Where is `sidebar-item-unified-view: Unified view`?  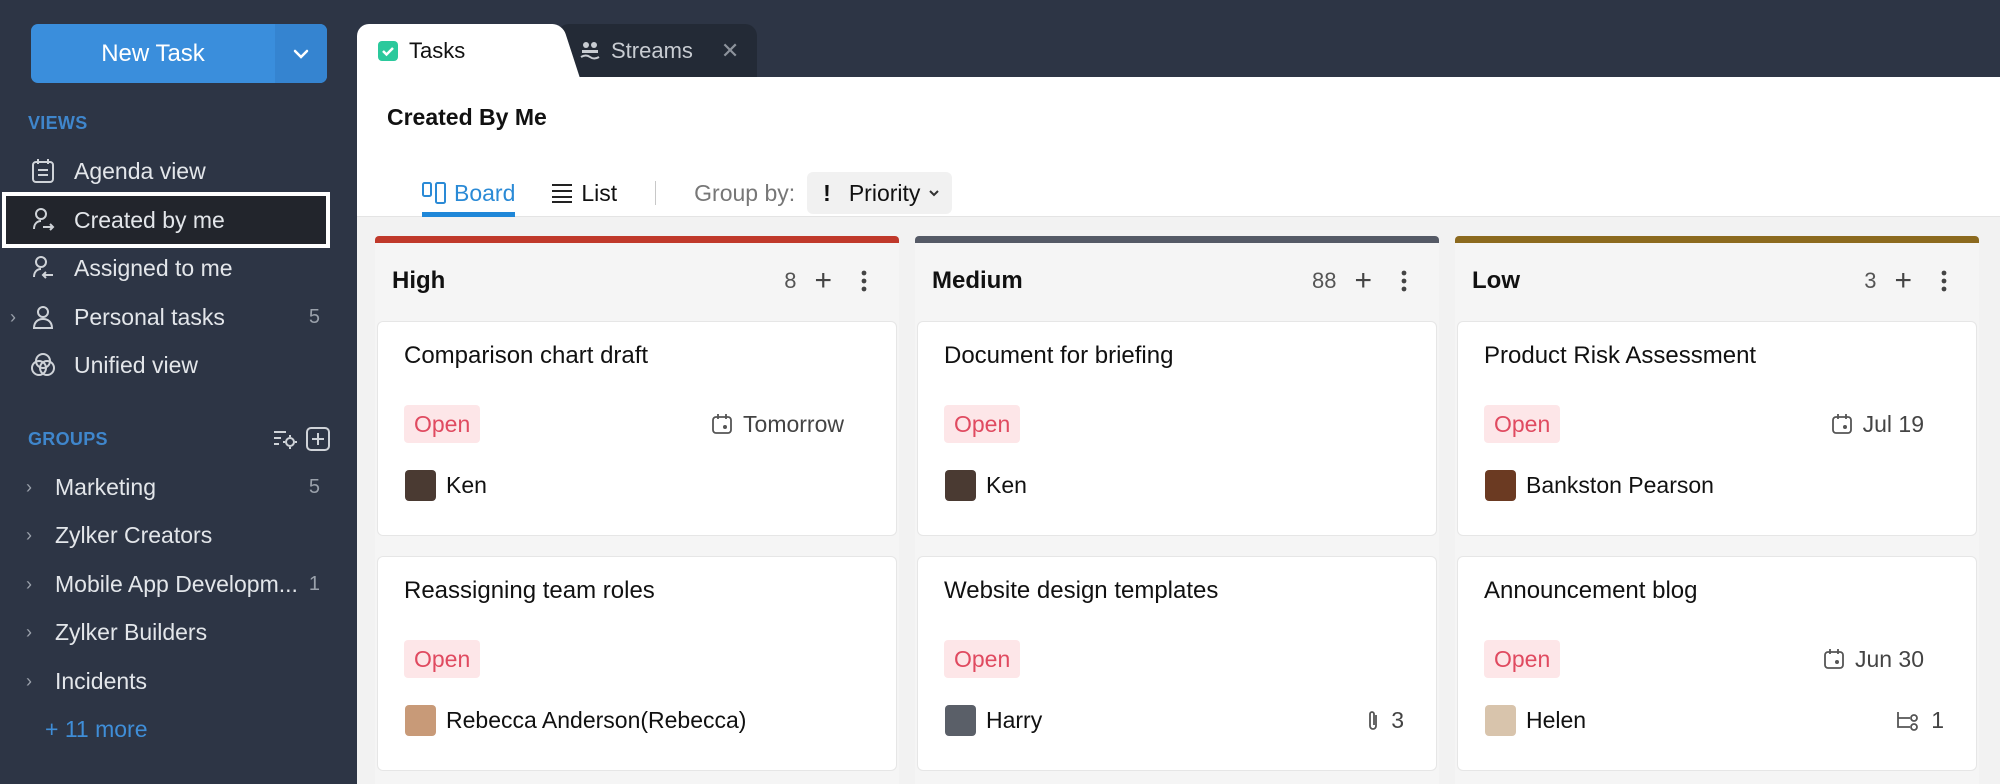 sidebar-item-unified-view: Unified view is located at coordinates (166, 365).